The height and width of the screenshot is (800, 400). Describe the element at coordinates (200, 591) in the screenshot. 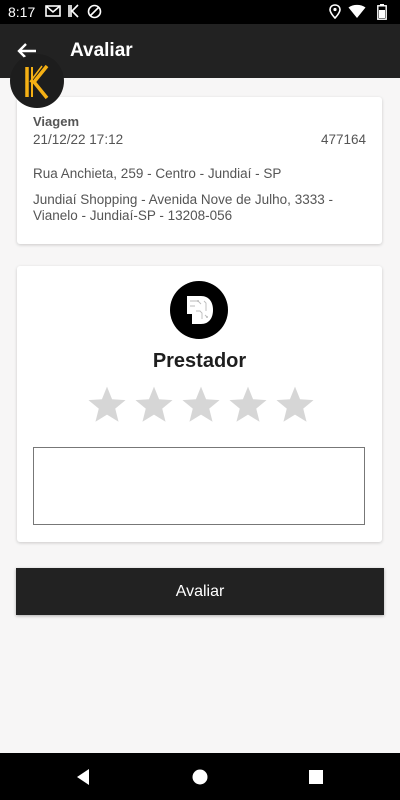

I see `submit-rating-button: Avaliar` at that location.